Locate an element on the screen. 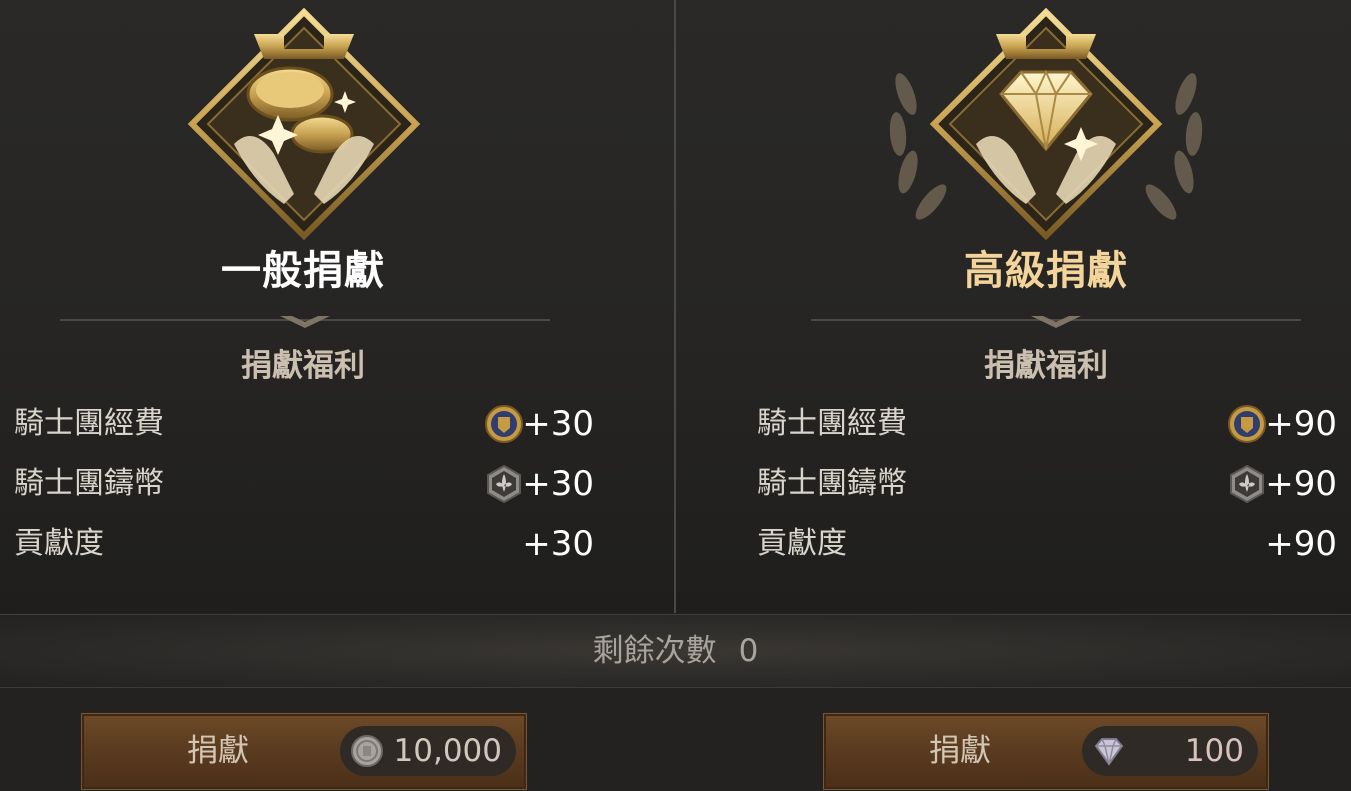 The height and width of the screenshot is (791, 1351). list-item: 騎士團鑄幣 +30 is located at coordinates (304, 484).